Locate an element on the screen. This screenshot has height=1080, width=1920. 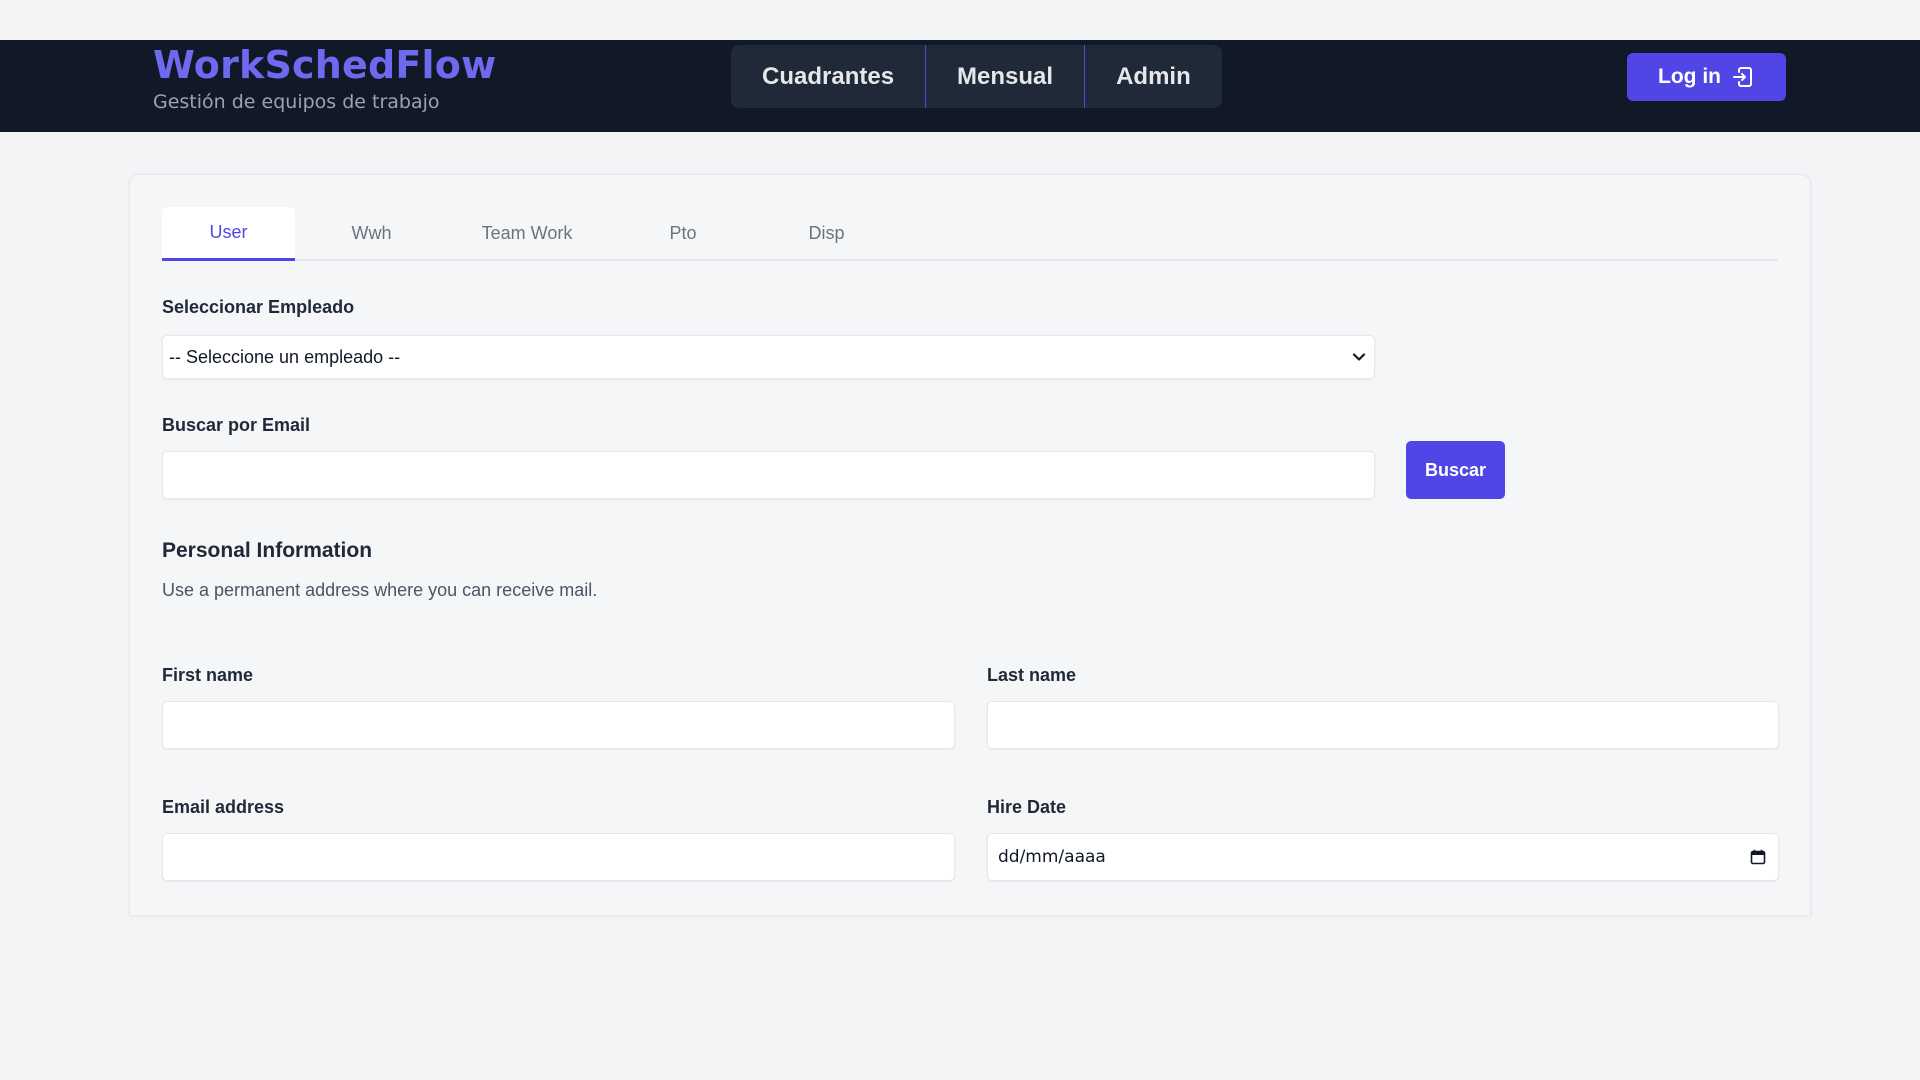
hire-date-input: dd/mm/aaaa is located at coordinates (1383, 857).